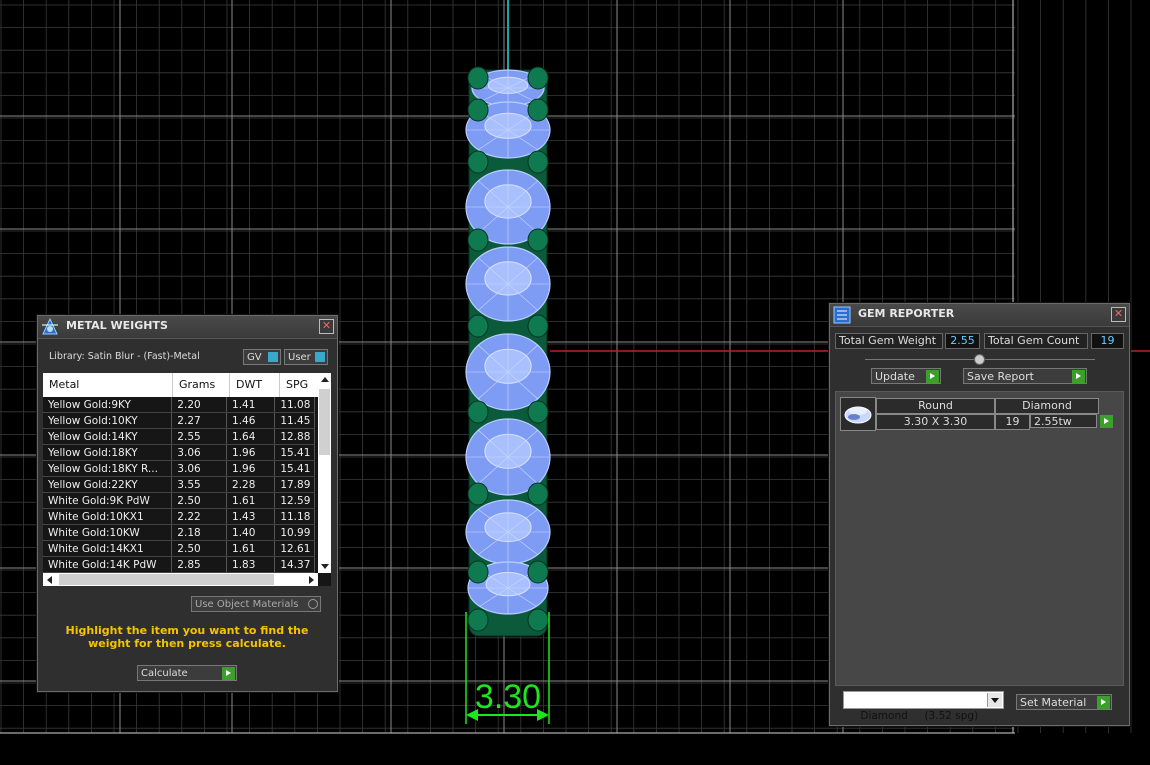 The height and width of the screenshot is (765, 1150). Describe the element at coordinates (313, 604) in the screenshot. I see `radio-icon` at that location.